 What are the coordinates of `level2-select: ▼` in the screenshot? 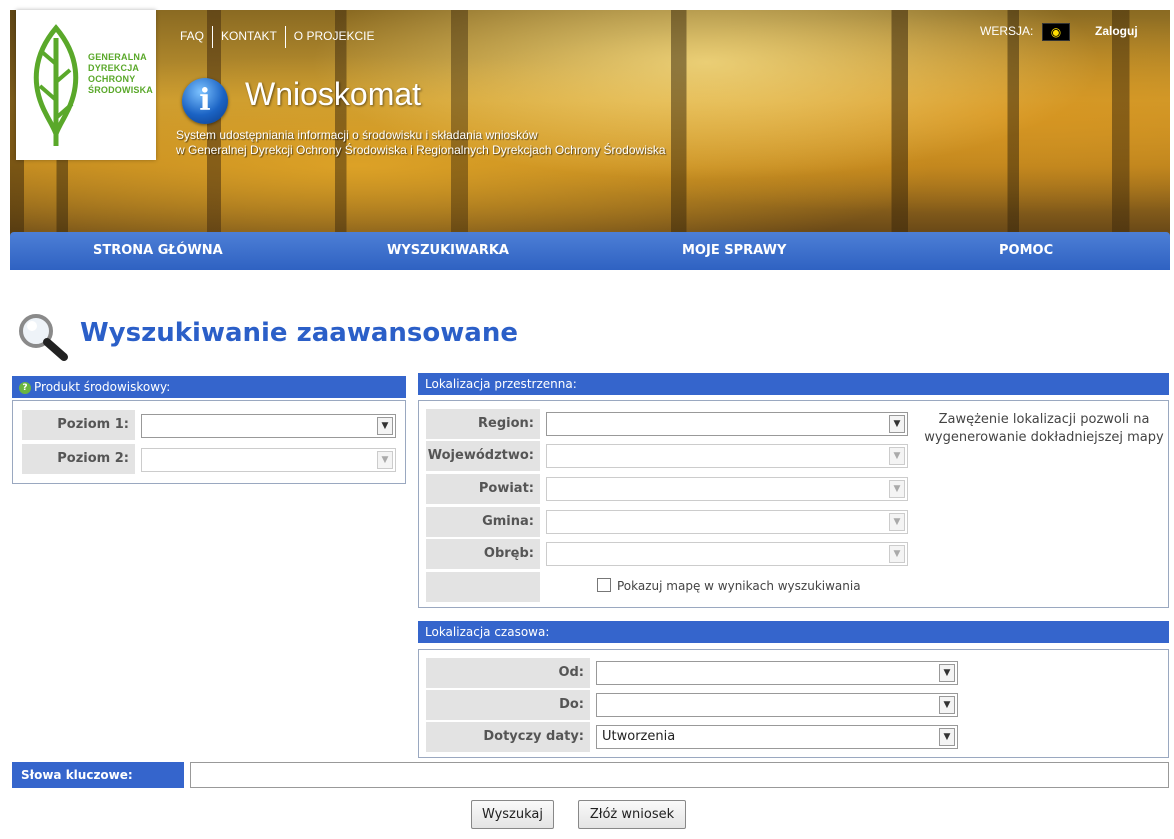 It's located at (268, 460).